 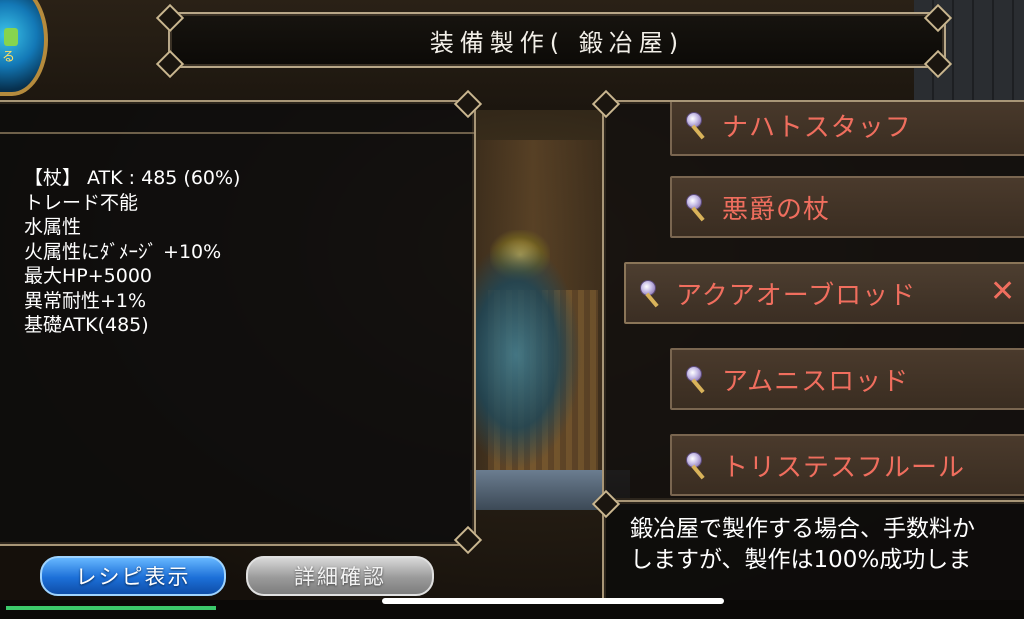 What do you see at coordinates (11, 37) in the screenshot?
I see `orb-icon` at bounding box center [11, 37].